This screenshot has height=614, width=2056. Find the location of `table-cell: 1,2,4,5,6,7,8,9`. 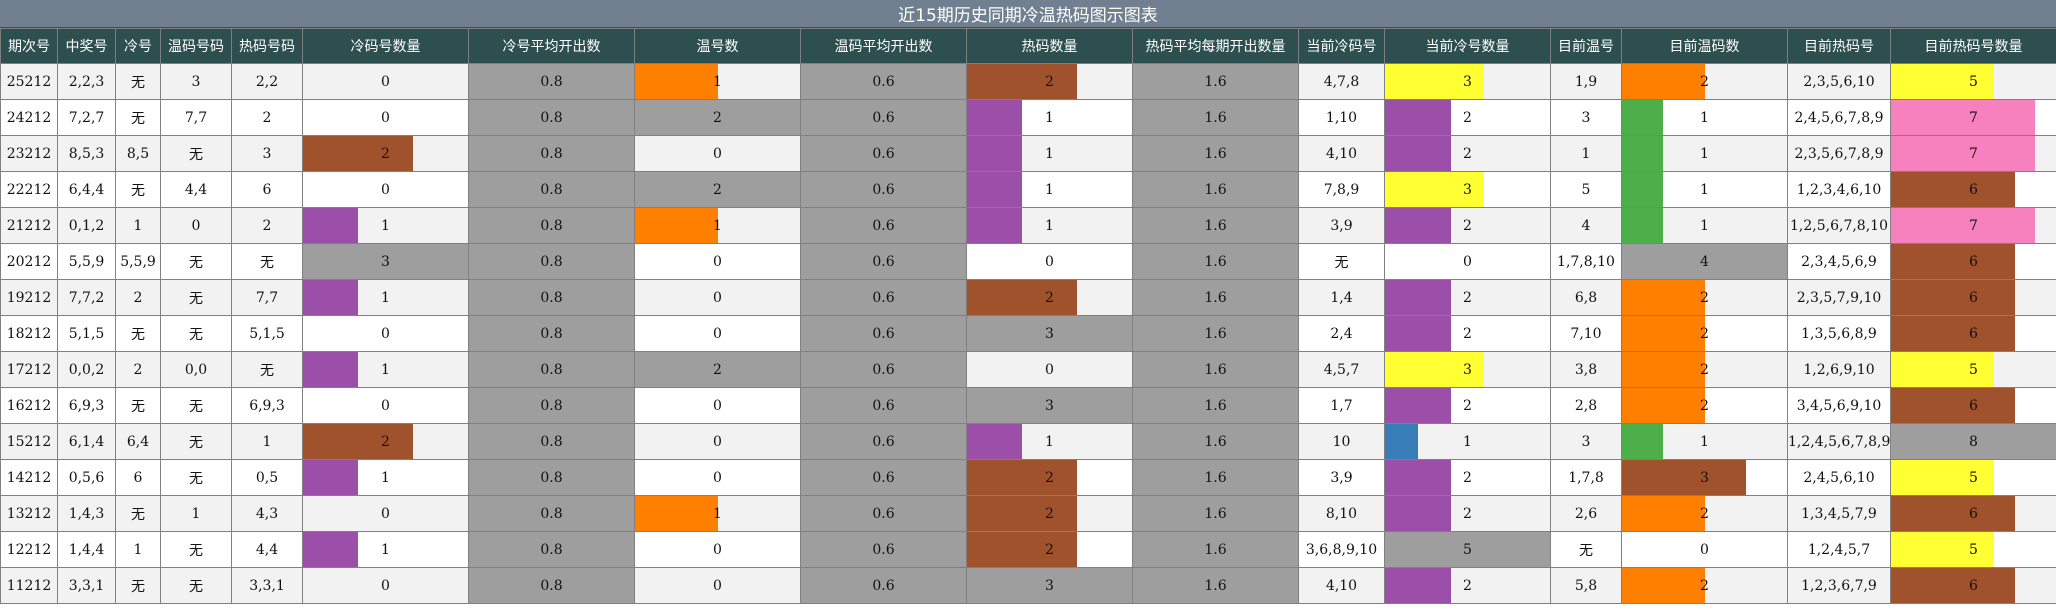

table-cell: 1,2,4,5,6,7,8,9 is located at coordinates (1839, 441).